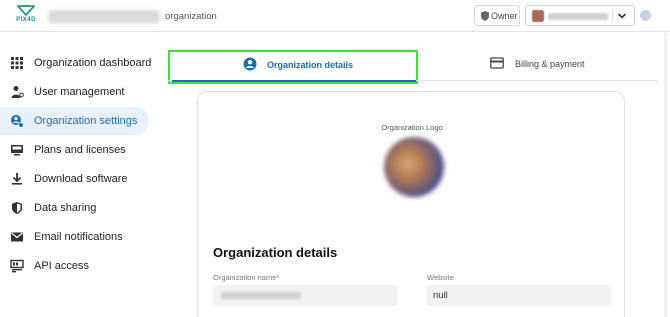  I want to click on organization-name-redacted, so click(104, 16).